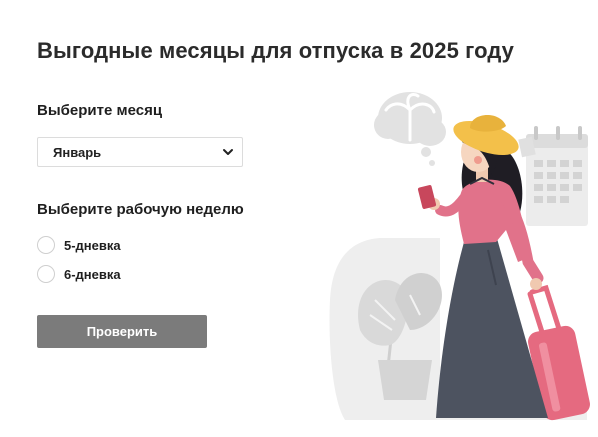 The height and width of the screenshot is (437, 598). I want to click on calendar-icon, so click(553, 176).